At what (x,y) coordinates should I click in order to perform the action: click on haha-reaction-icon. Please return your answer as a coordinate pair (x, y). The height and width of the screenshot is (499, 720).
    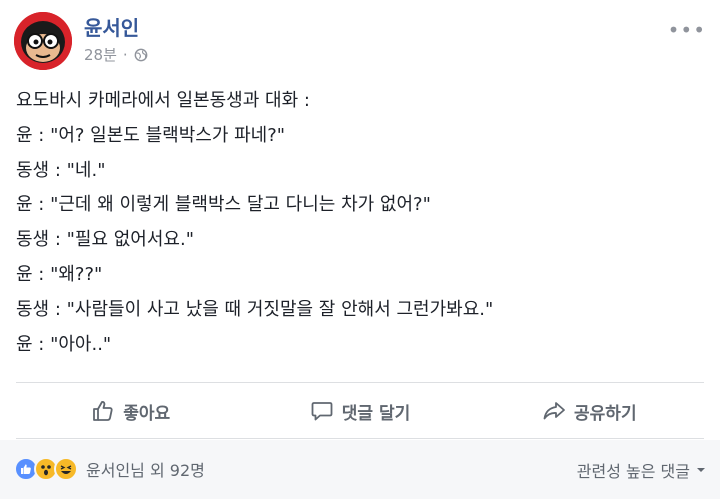
    Looking at the image, I should click on (66, 469).